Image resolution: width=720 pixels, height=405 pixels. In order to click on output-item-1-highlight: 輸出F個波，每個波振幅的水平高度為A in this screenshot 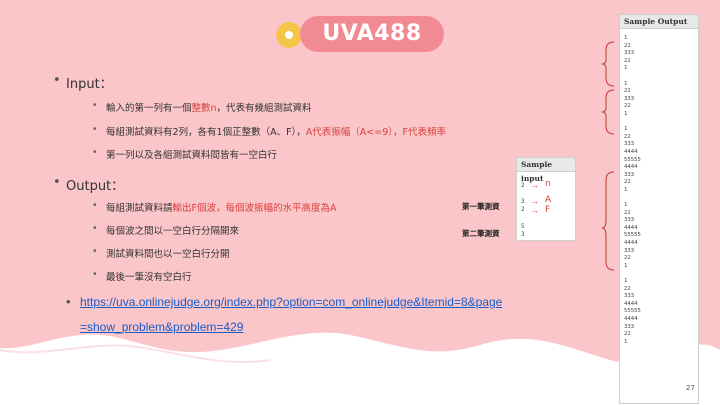, I will do `click(254, 208)`.